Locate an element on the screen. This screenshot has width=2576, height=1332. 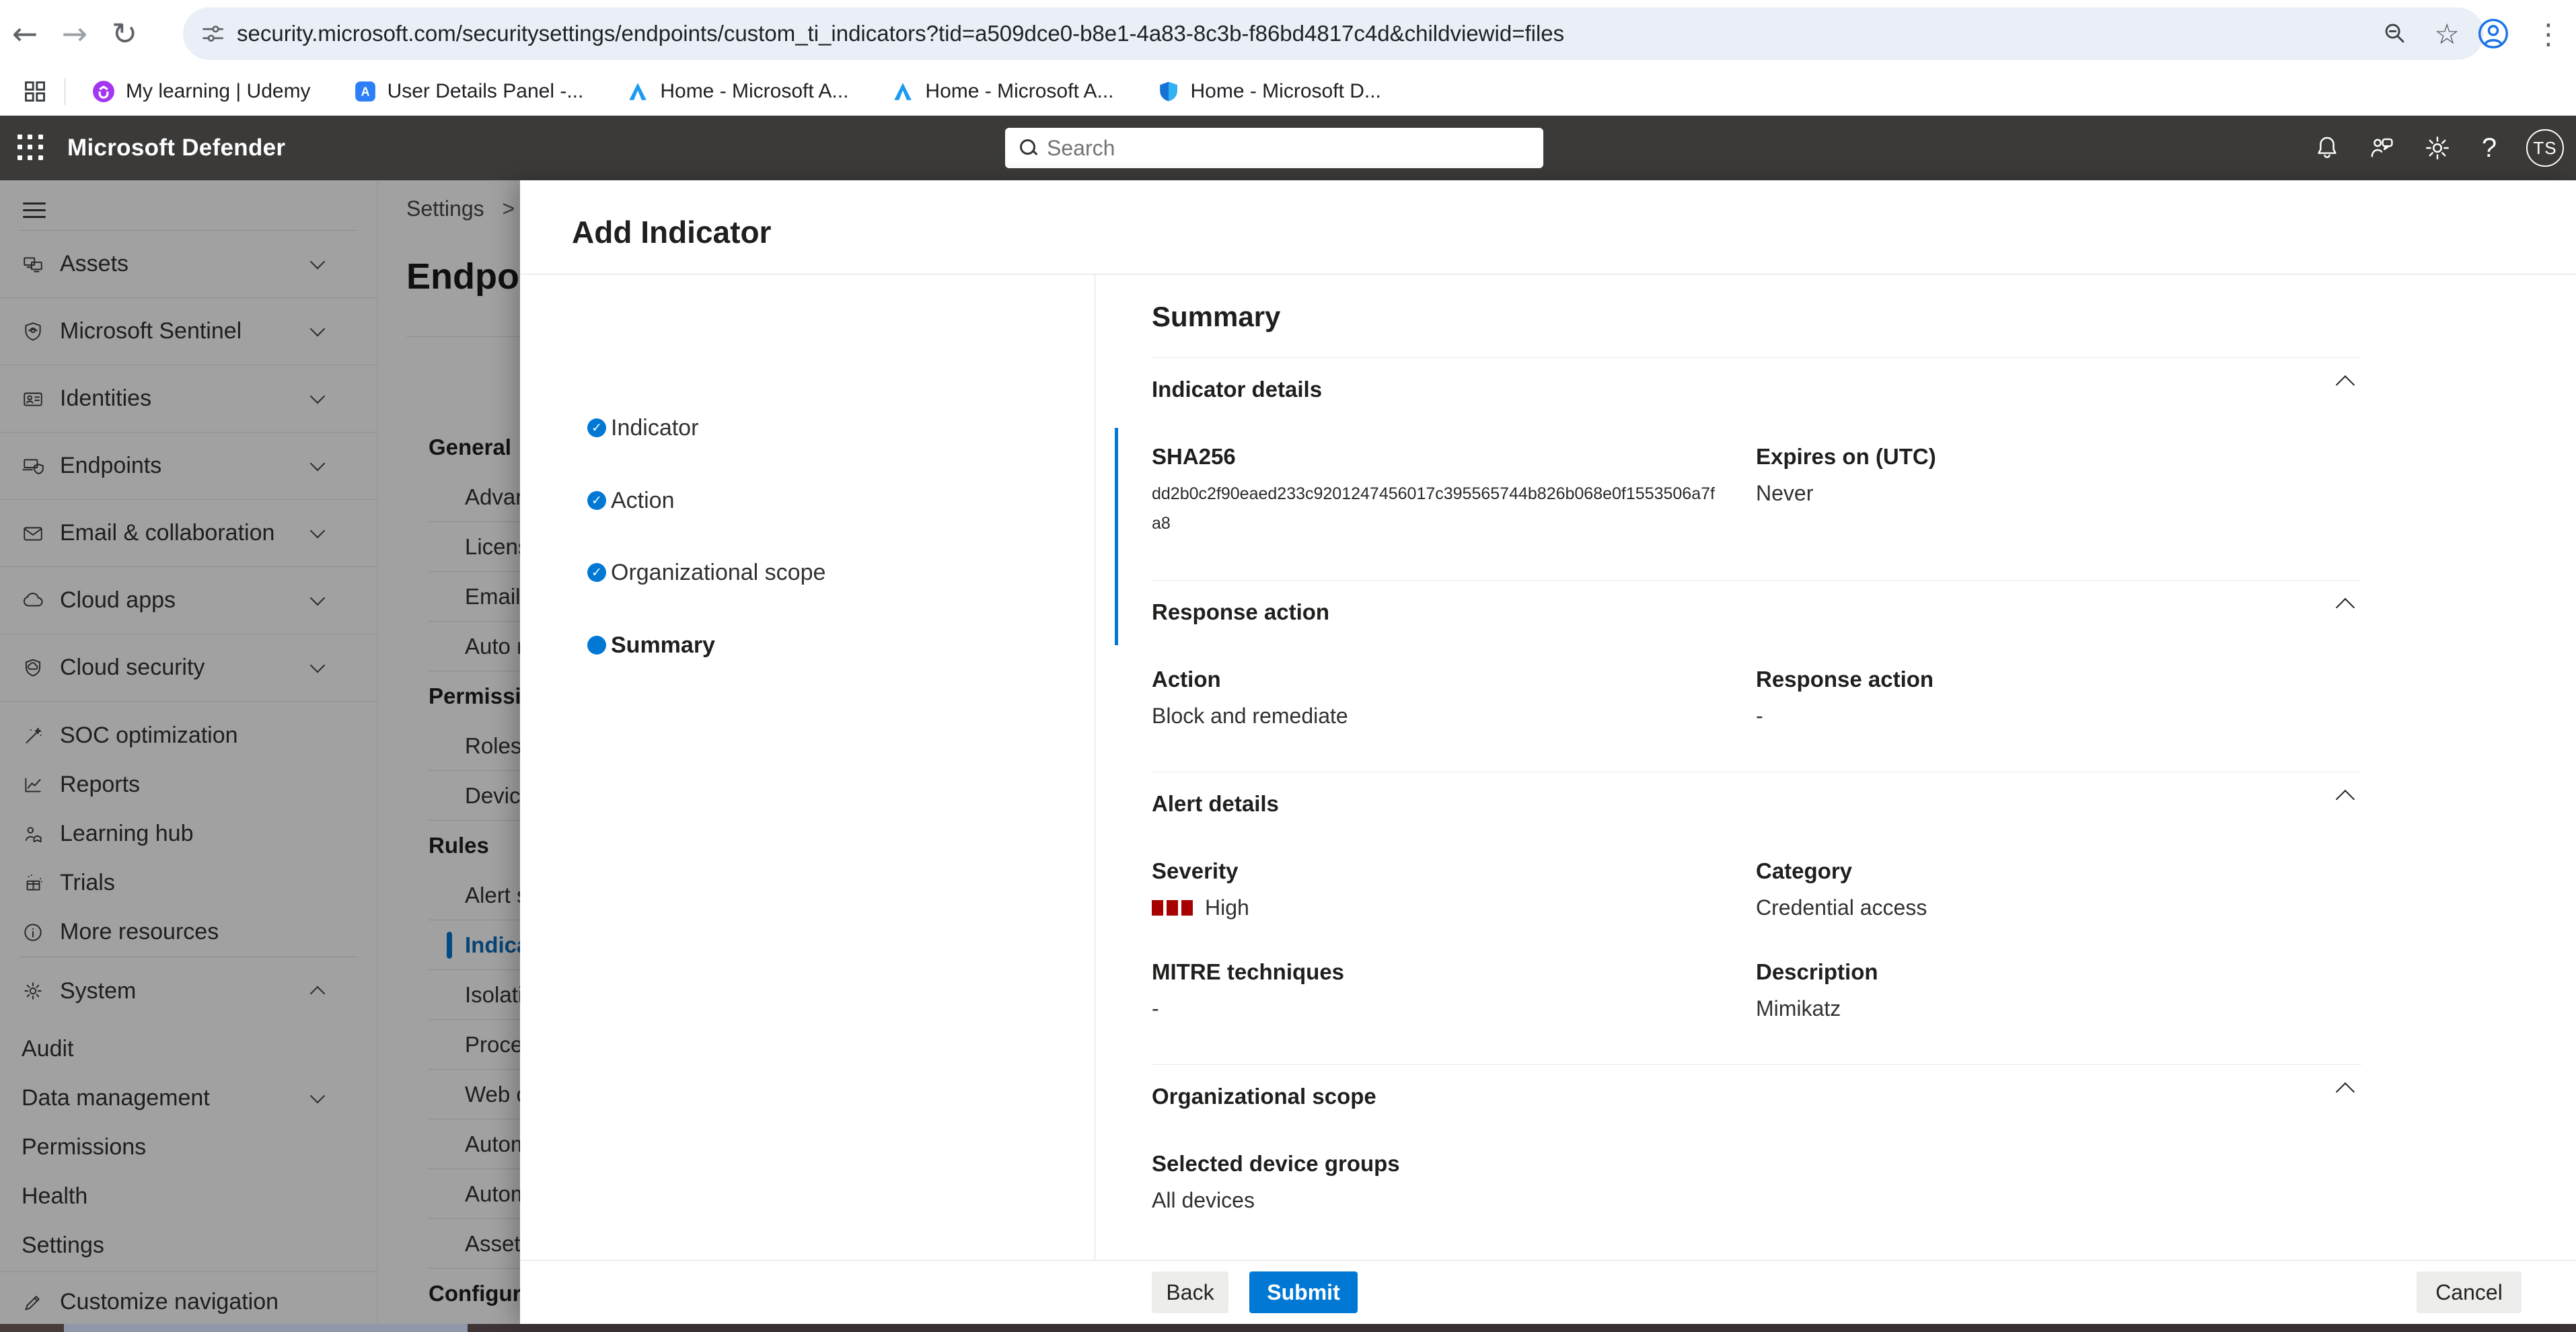
scrollbar-thumb is located at coordinates (266, 1328).